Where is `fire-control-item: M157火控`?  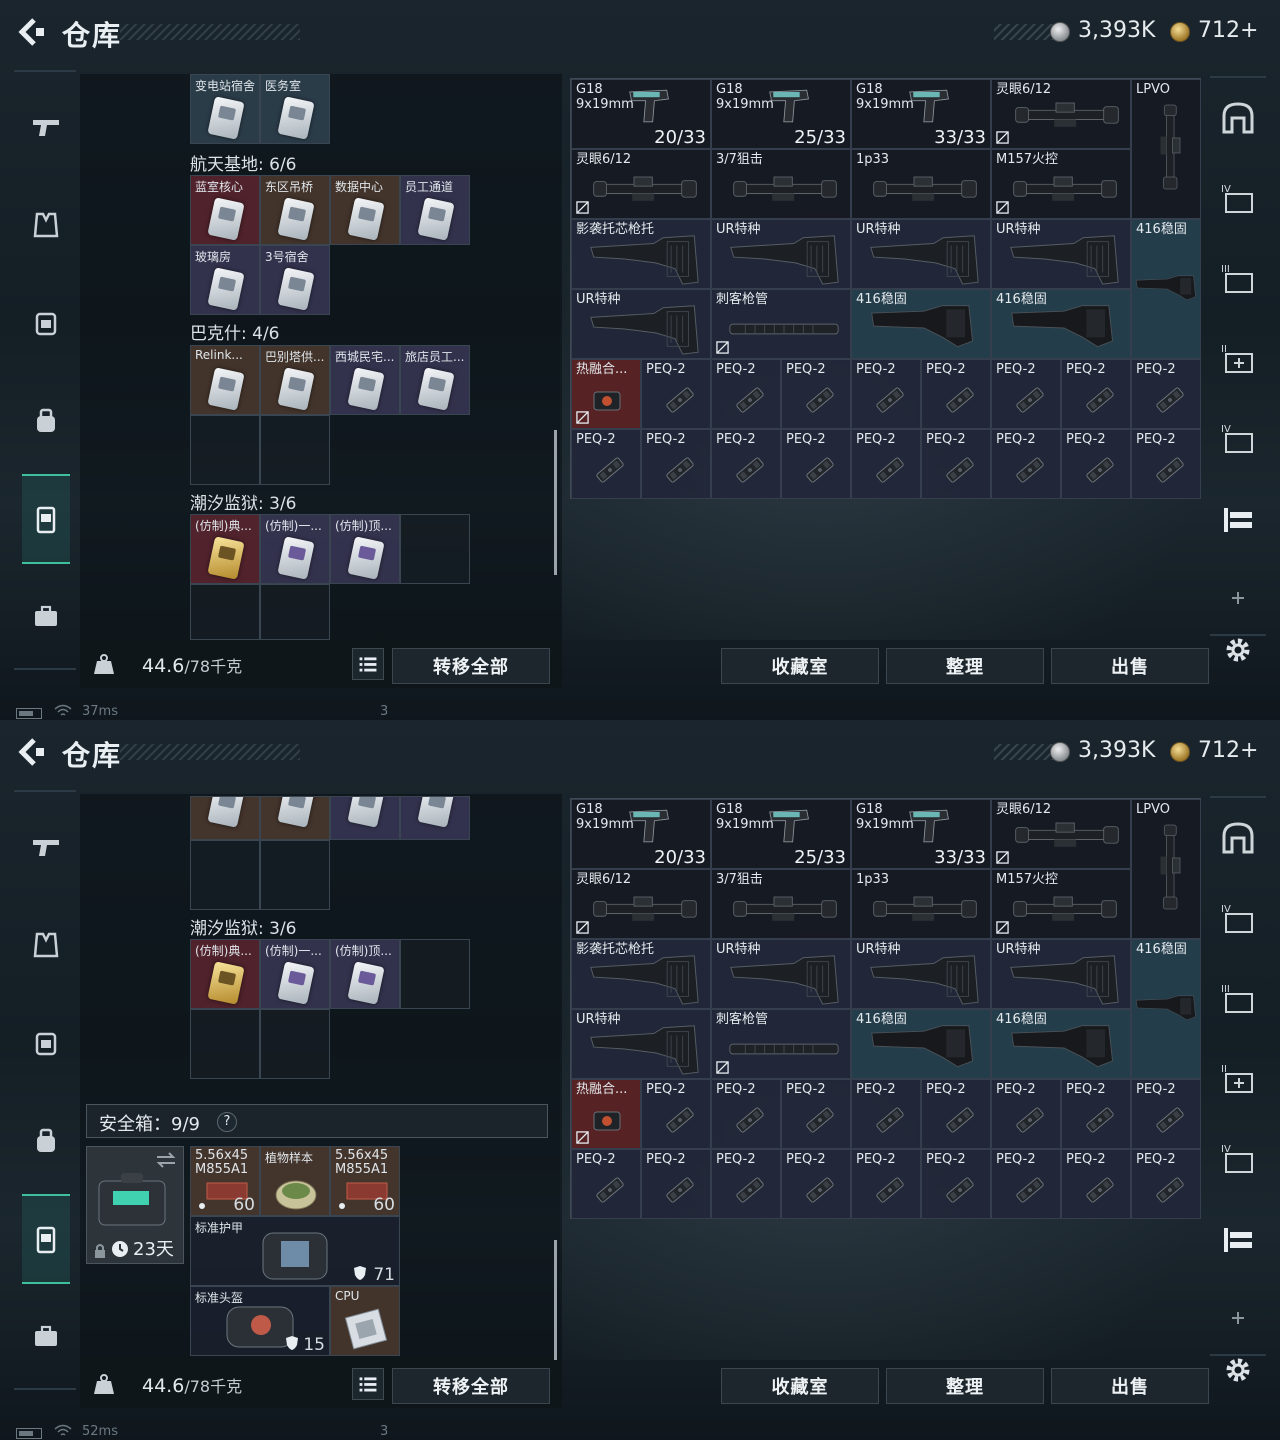 fire-control-item: M157火控 is located at coordinates (1061, 904).